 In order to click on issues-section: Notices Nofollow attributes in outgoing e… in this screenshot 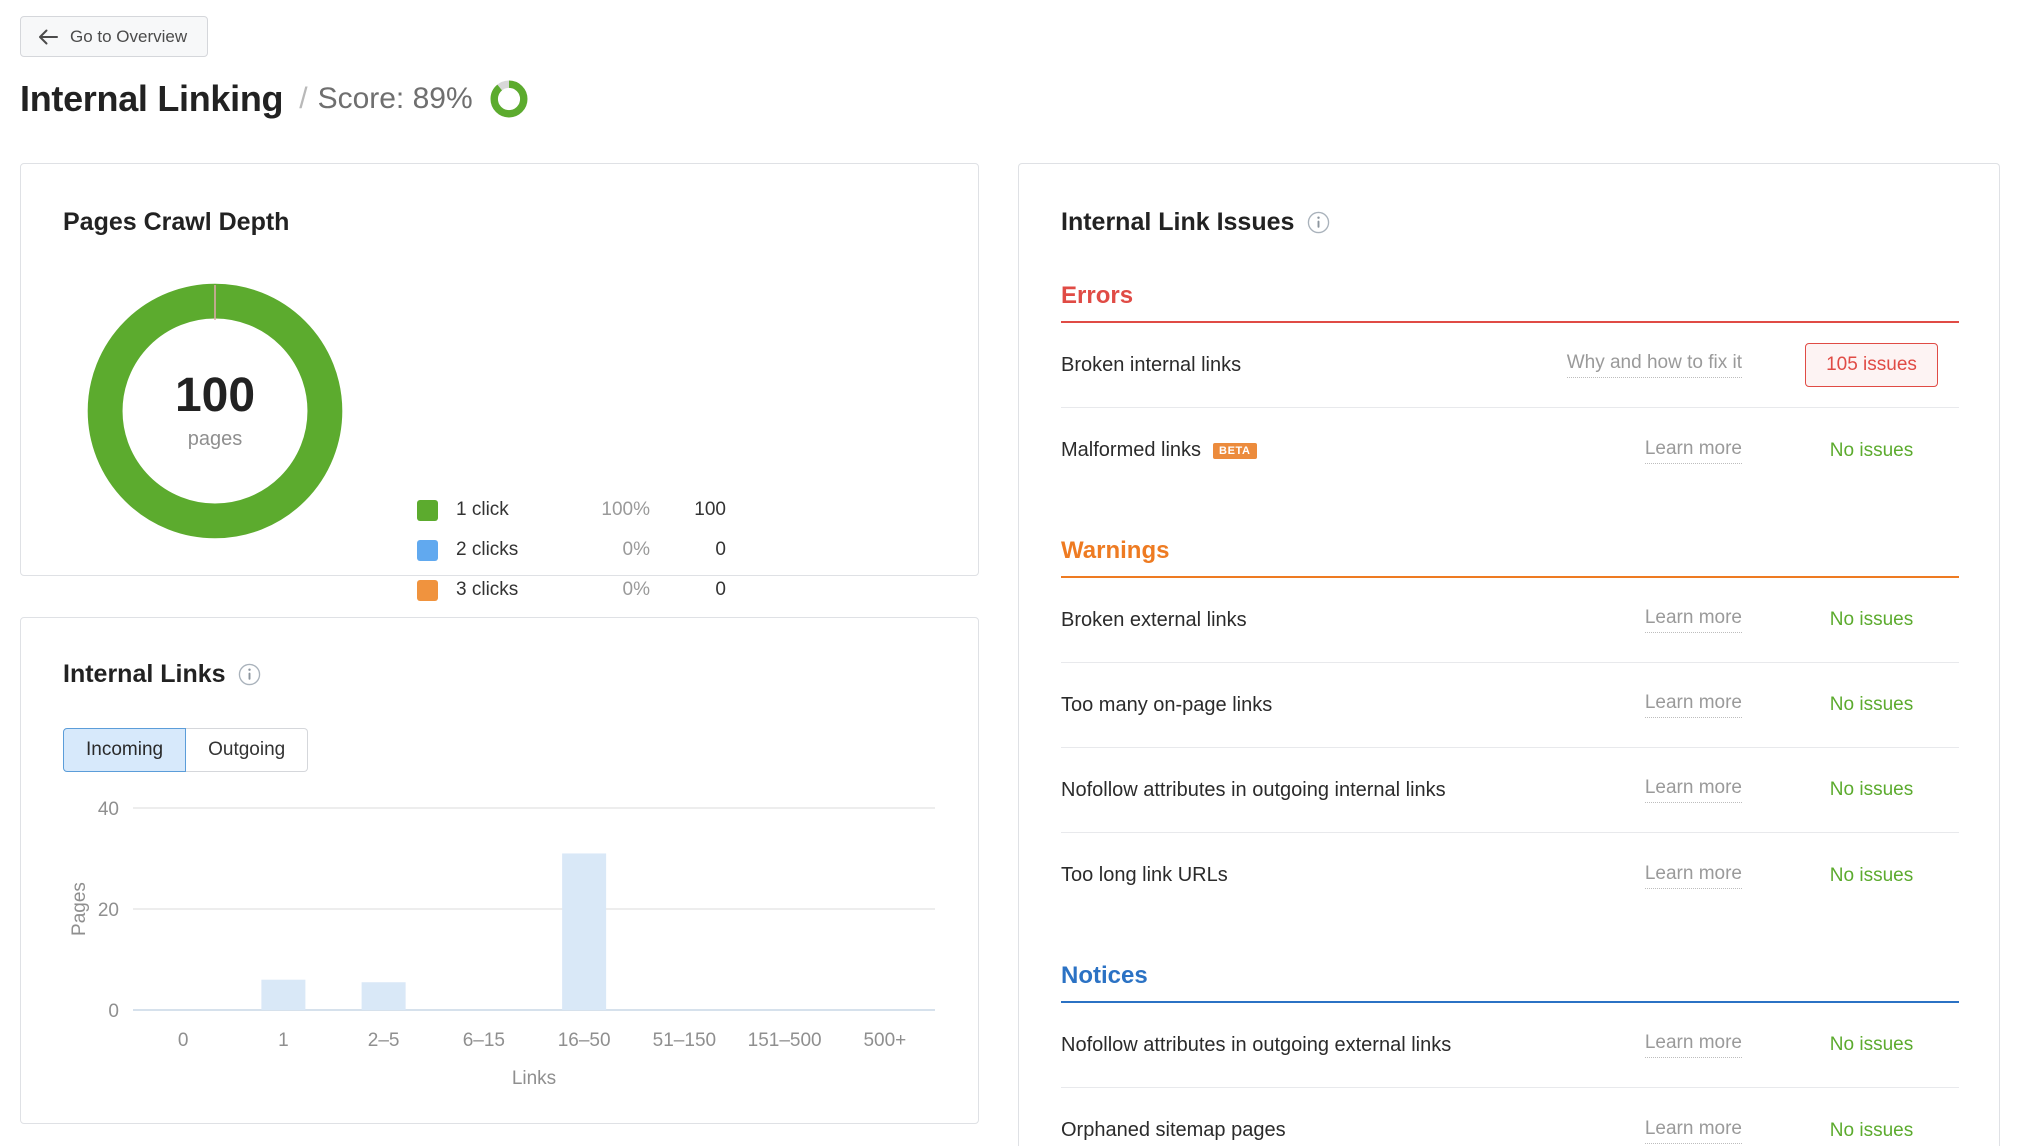, I will do `click(1510, 1054)`.